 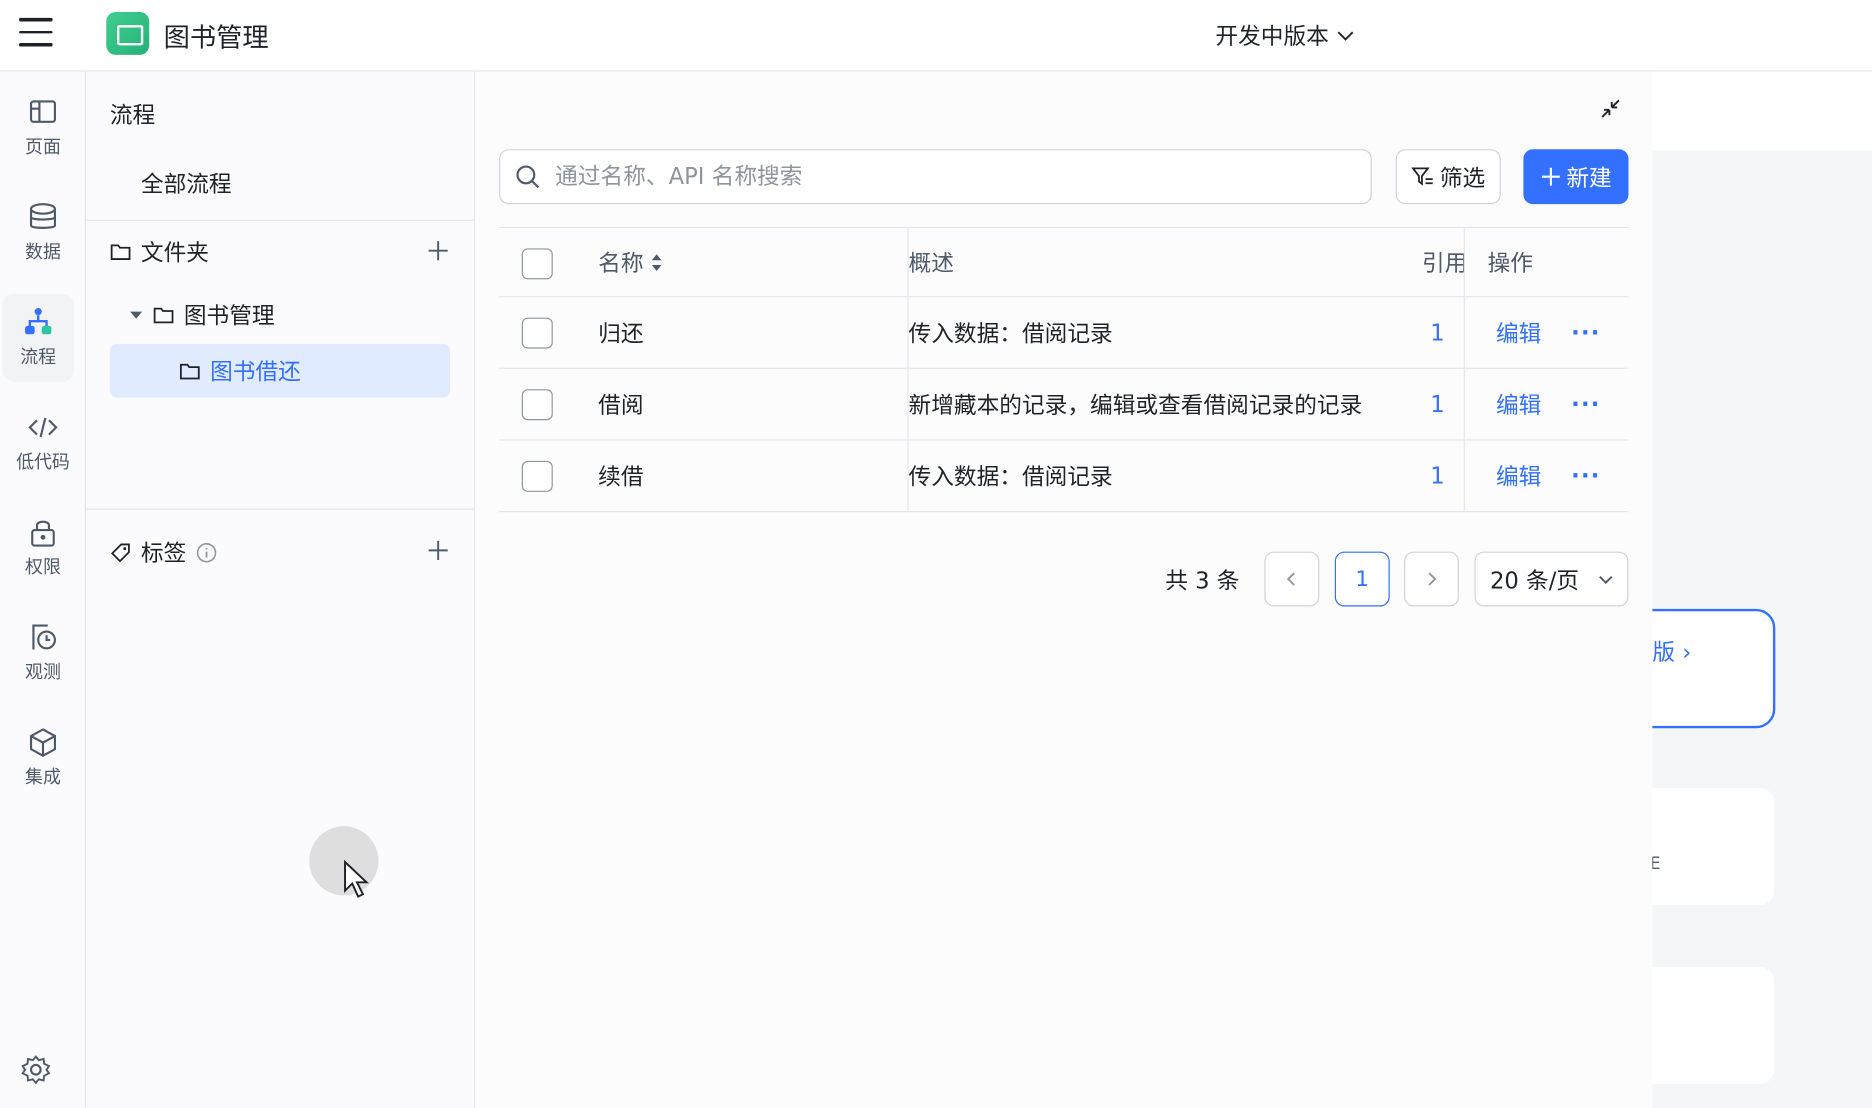 What do you see at coordinates (255, 372) in the screenshot?
I see `folder-node-label: 图书借还` at bounding box center [255, 372].